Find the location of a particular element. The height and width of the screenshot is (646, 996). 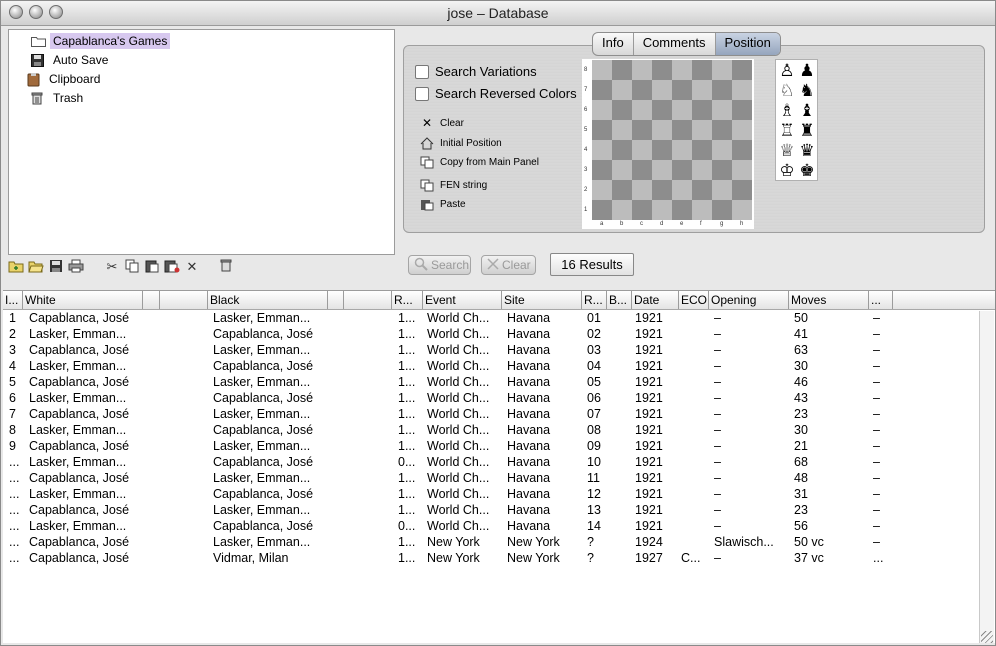

clear-button: Clear is located at coordinates (508, 265).